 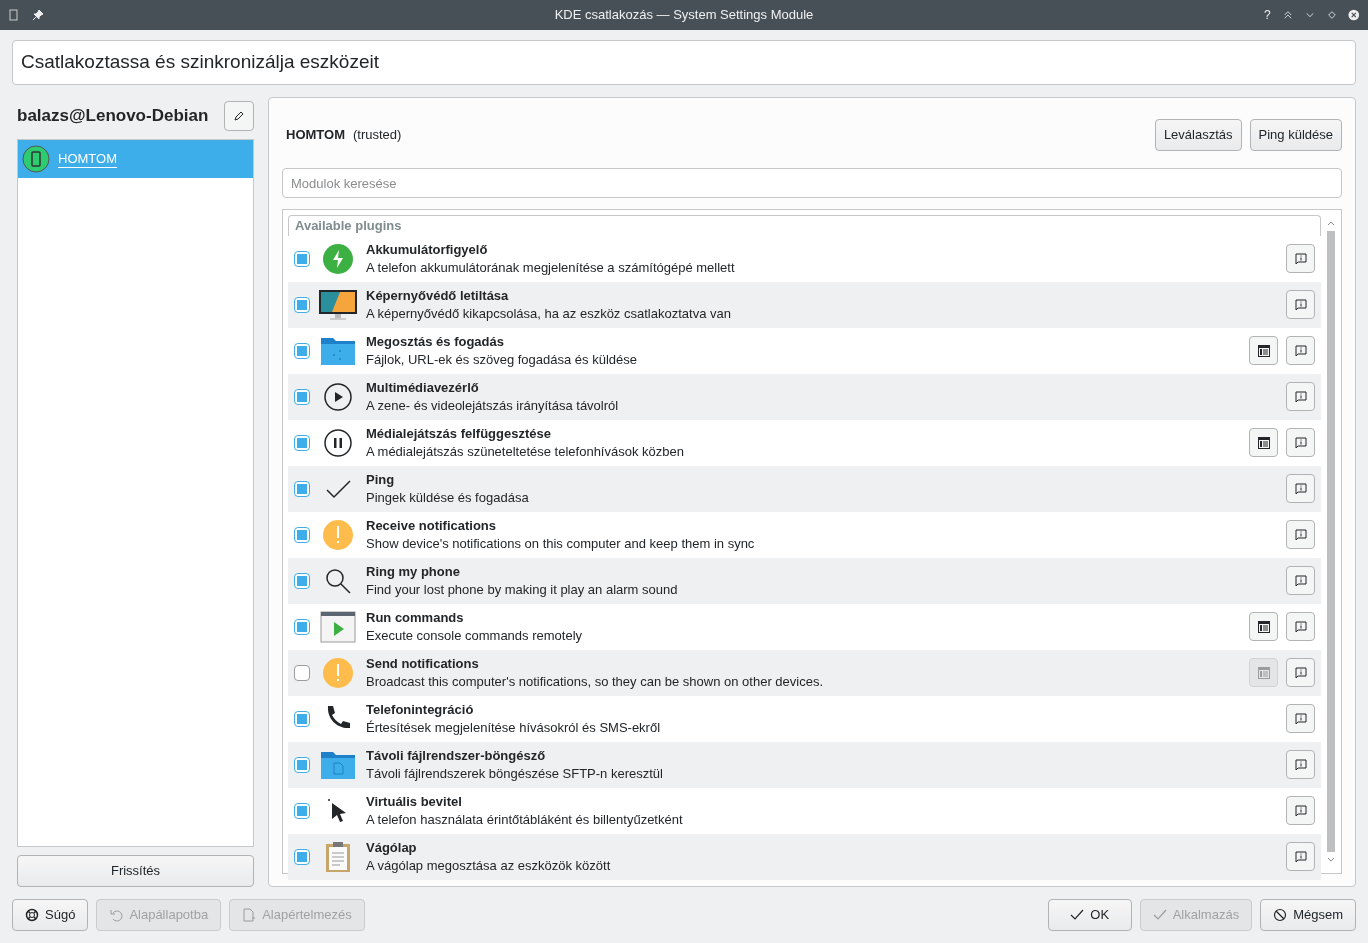 I want to click on plugin-description: A képernyővédő kikapcsolása, ha az eszköz csatlakoztatva van, so click(x=549, y=313).